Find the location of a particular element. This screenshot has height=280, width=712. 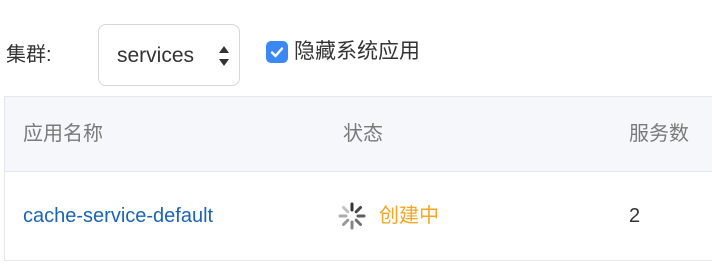

status-cell: 创建中 is located at coordinates (388, 216).